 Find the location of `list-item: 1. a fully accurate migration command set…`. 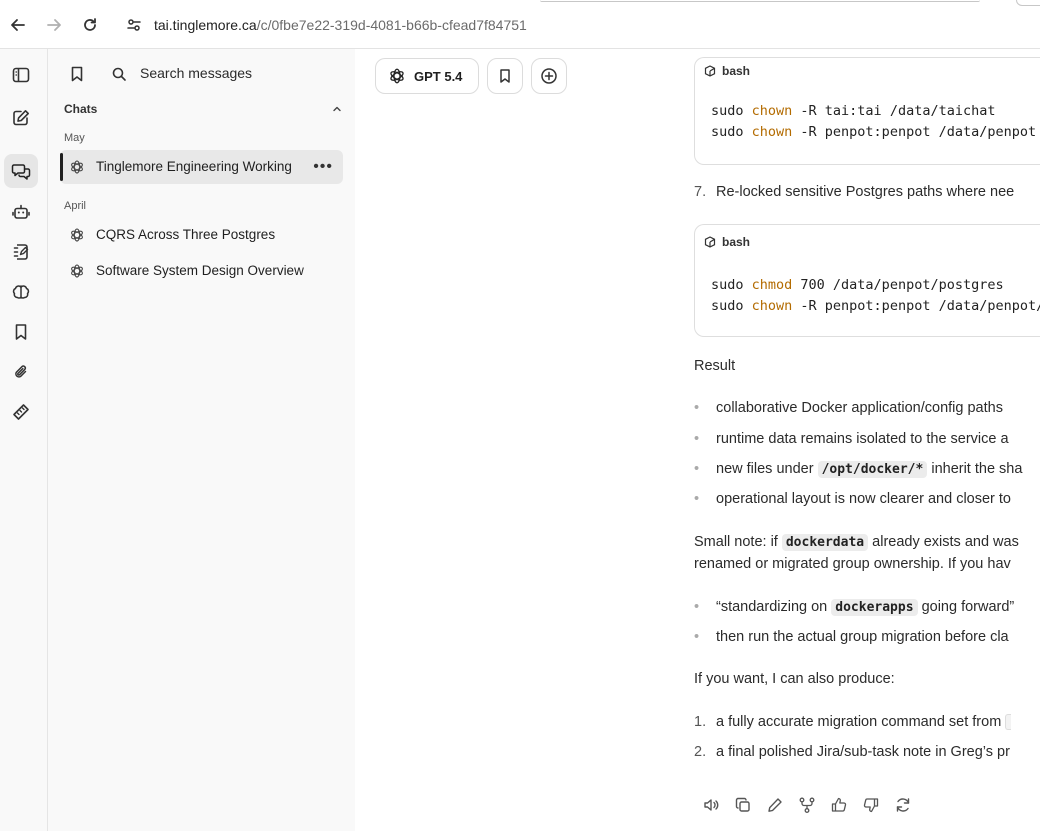

list-item: 1. a fully accurate migration command set… is located at coordinates (853, 722).